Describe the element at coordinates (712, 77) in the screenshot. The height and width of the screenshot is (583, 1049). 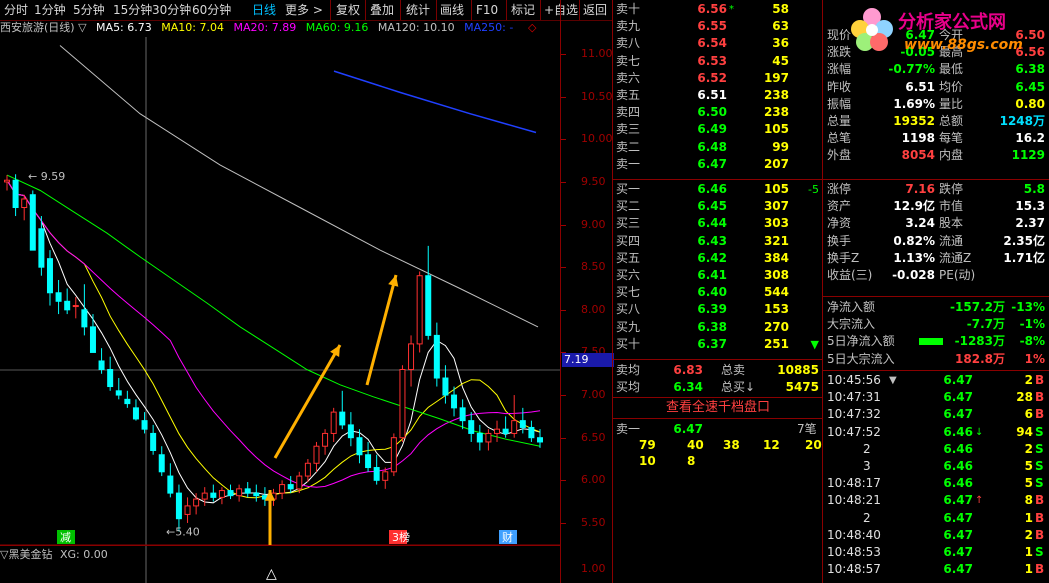
I see `ask-price: 6.52` at that location.